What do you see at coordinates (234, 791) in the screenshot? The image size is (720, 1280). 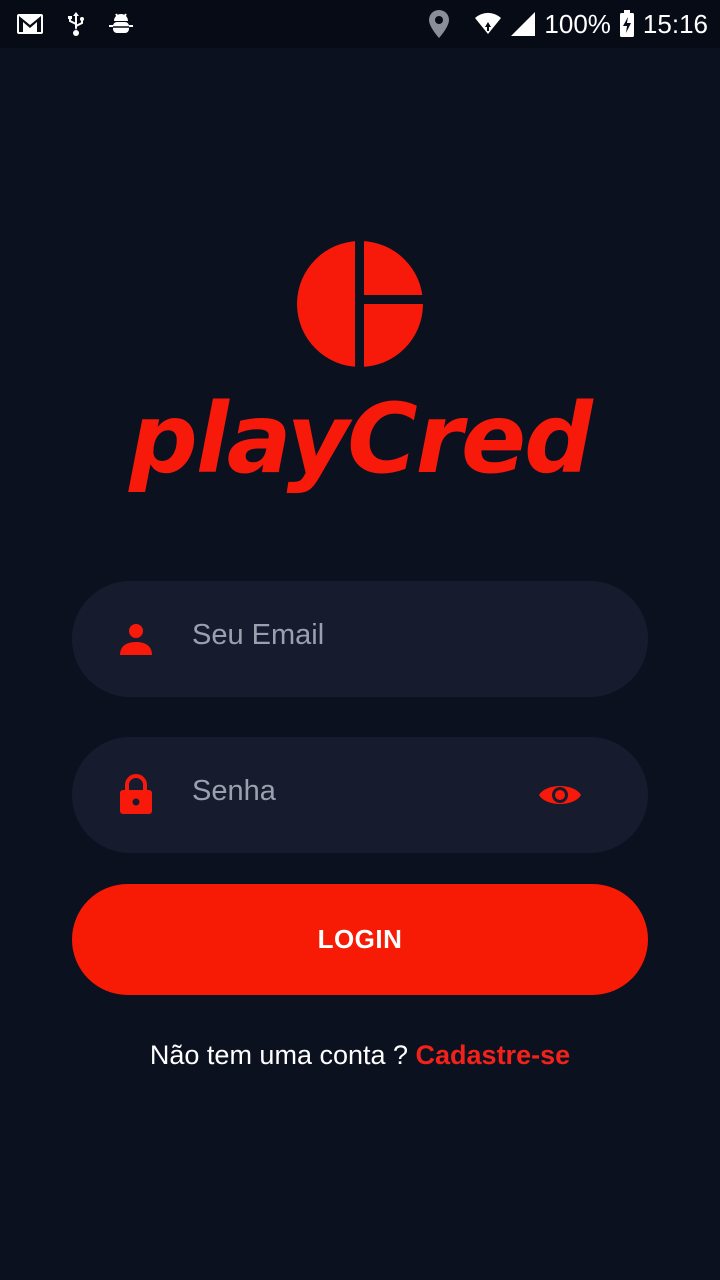 I see `password-placeholder: Senha` at bounding box center [234, 791].